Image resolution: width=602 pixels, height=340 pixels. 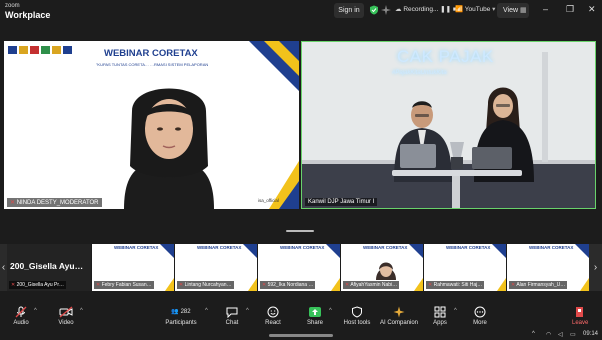 I want to click on moderator-video, so click(x=169, y=148).